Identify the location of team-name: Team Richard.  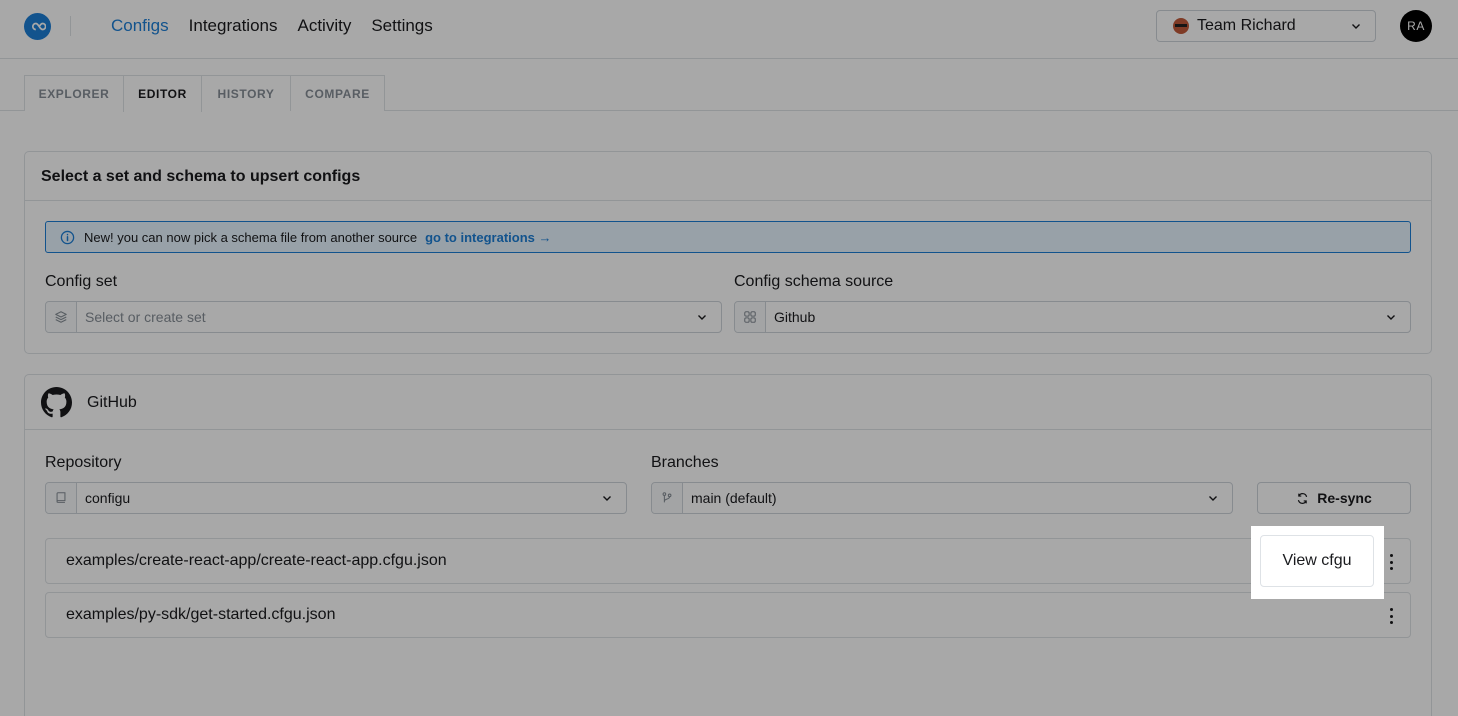
(1246, 25).